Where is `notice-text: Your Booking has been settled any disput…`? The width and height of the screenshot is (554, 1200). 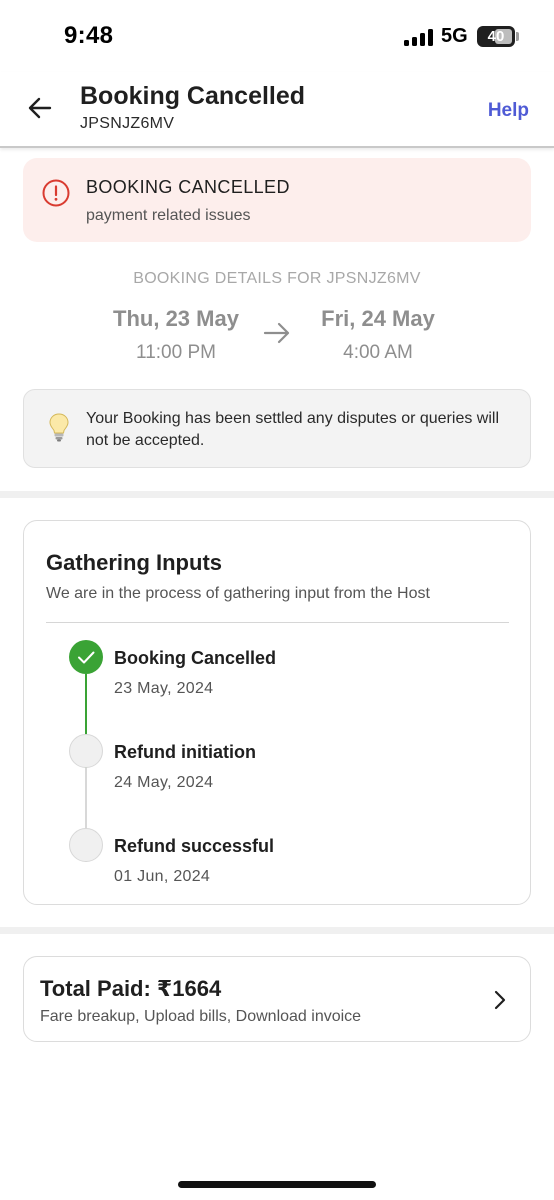
notice-text: Your Booking has been settled any disput… is located at coordinates (292, 429).